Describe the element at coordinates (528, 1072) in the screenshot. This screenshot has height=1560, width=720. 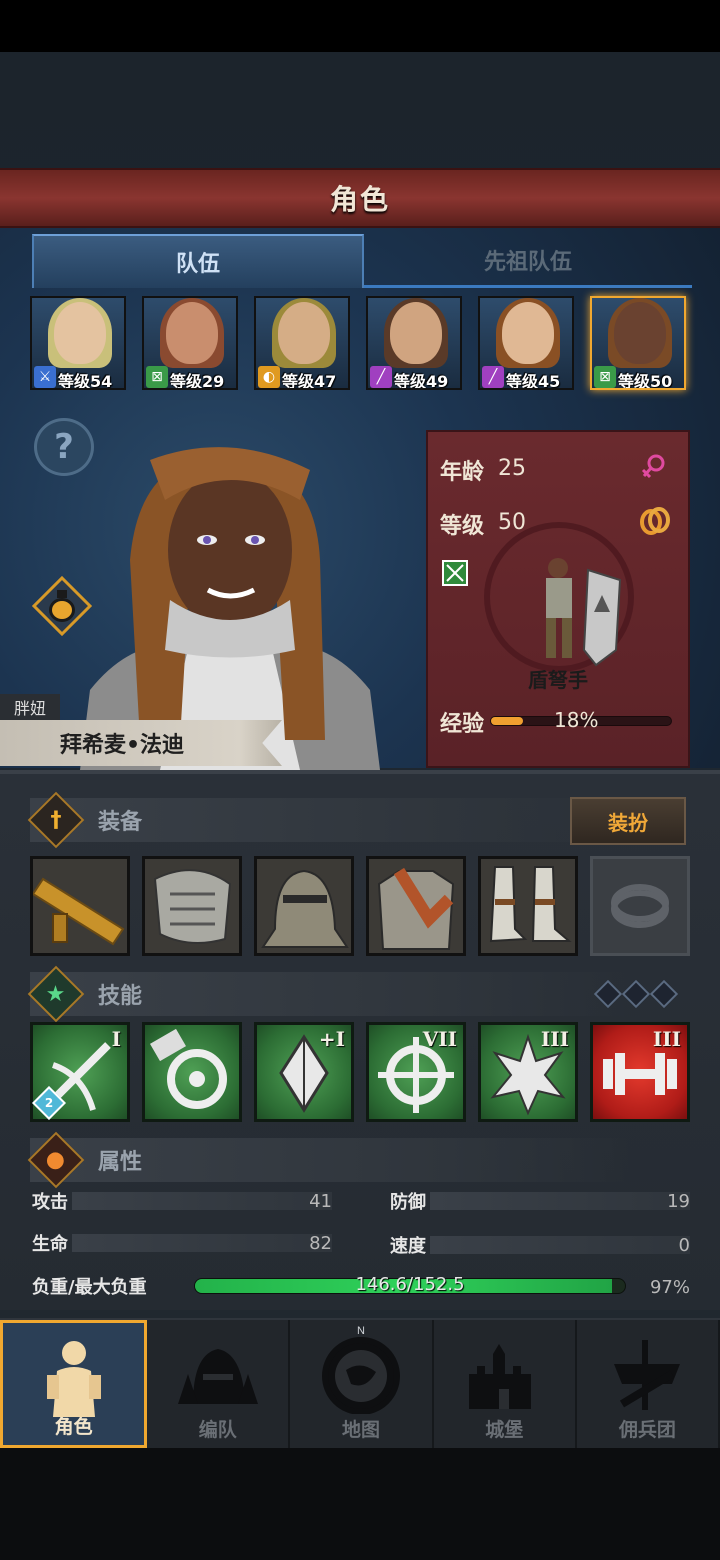
I see `skill-slot-5: III` at that location.